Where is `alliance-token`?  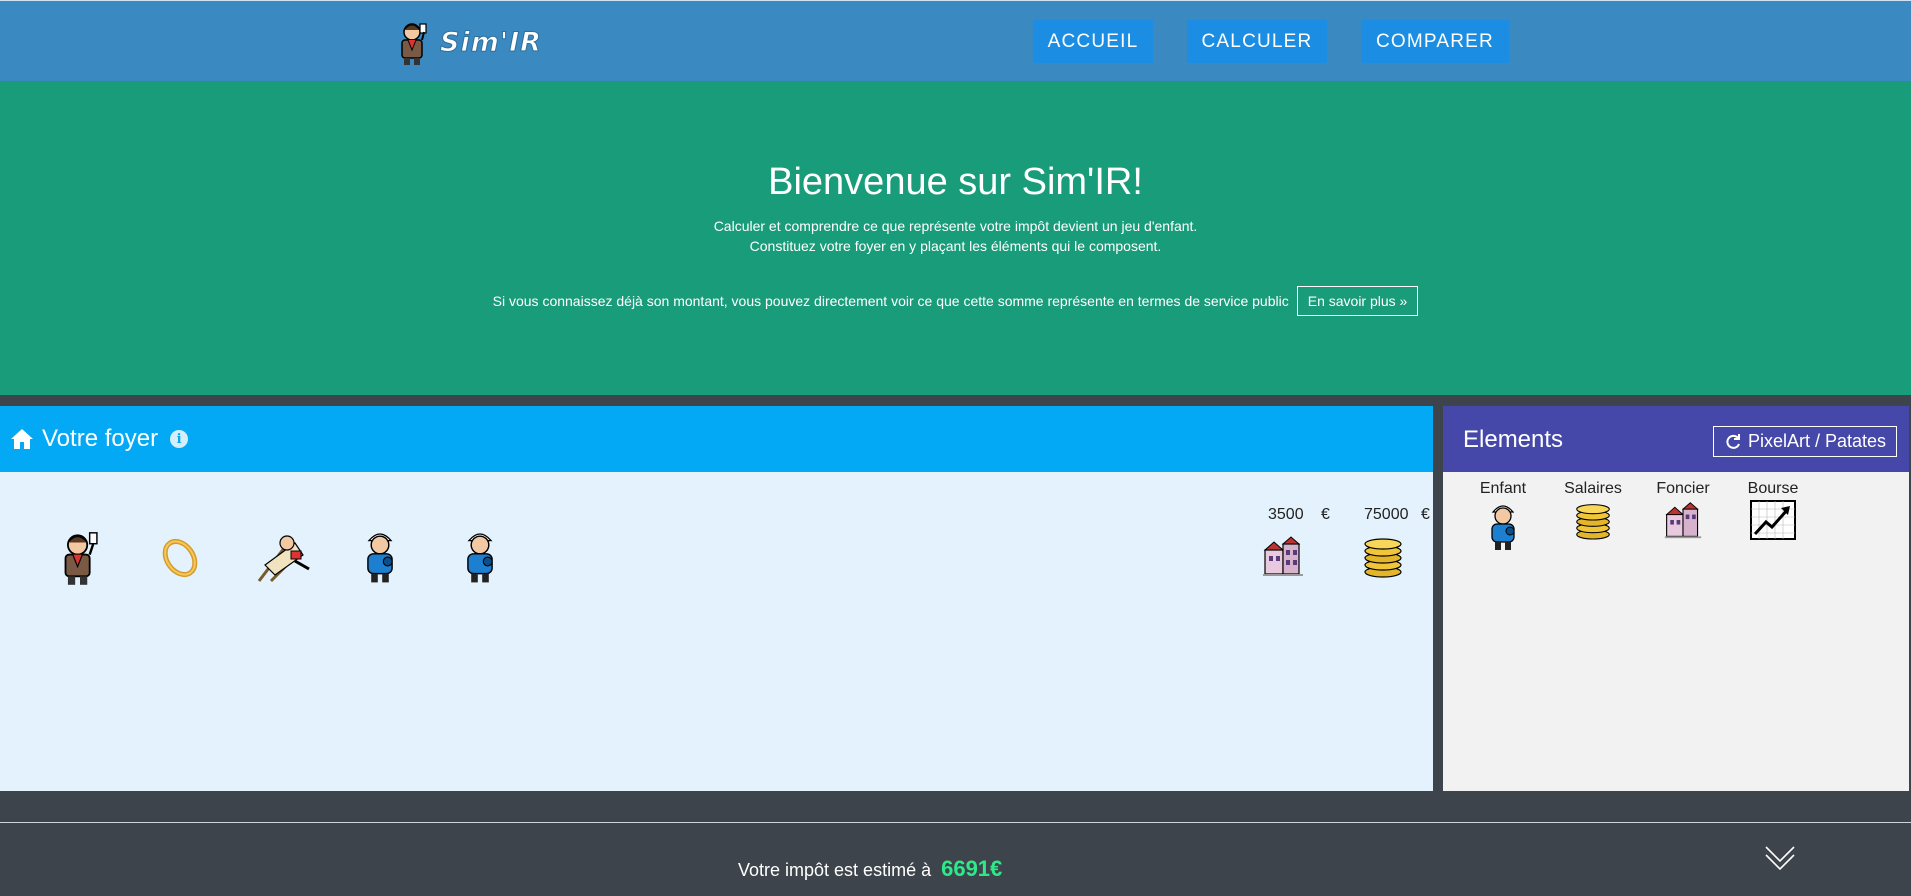
alliance-token is located at coordinates (180, 558).